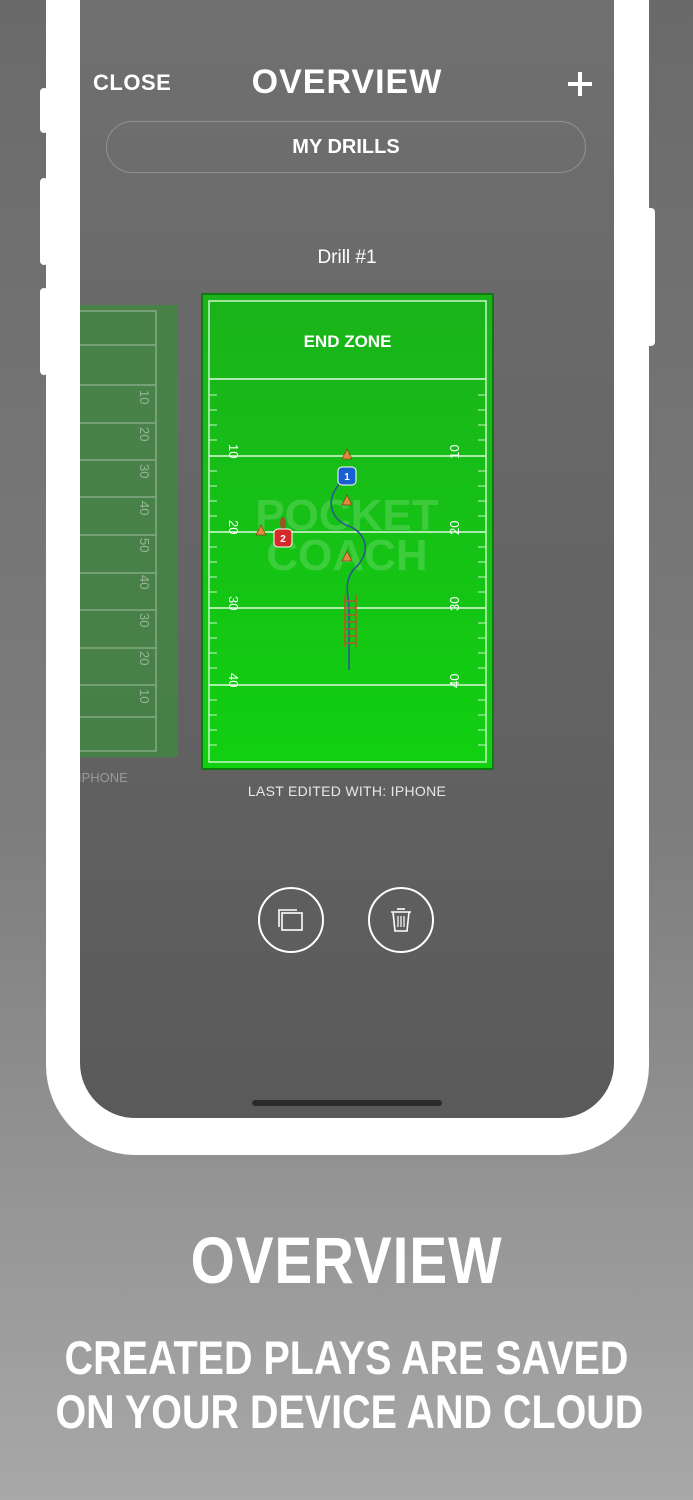  I want to click on my-drills-label: MY DRILLS, so click(346, 146).